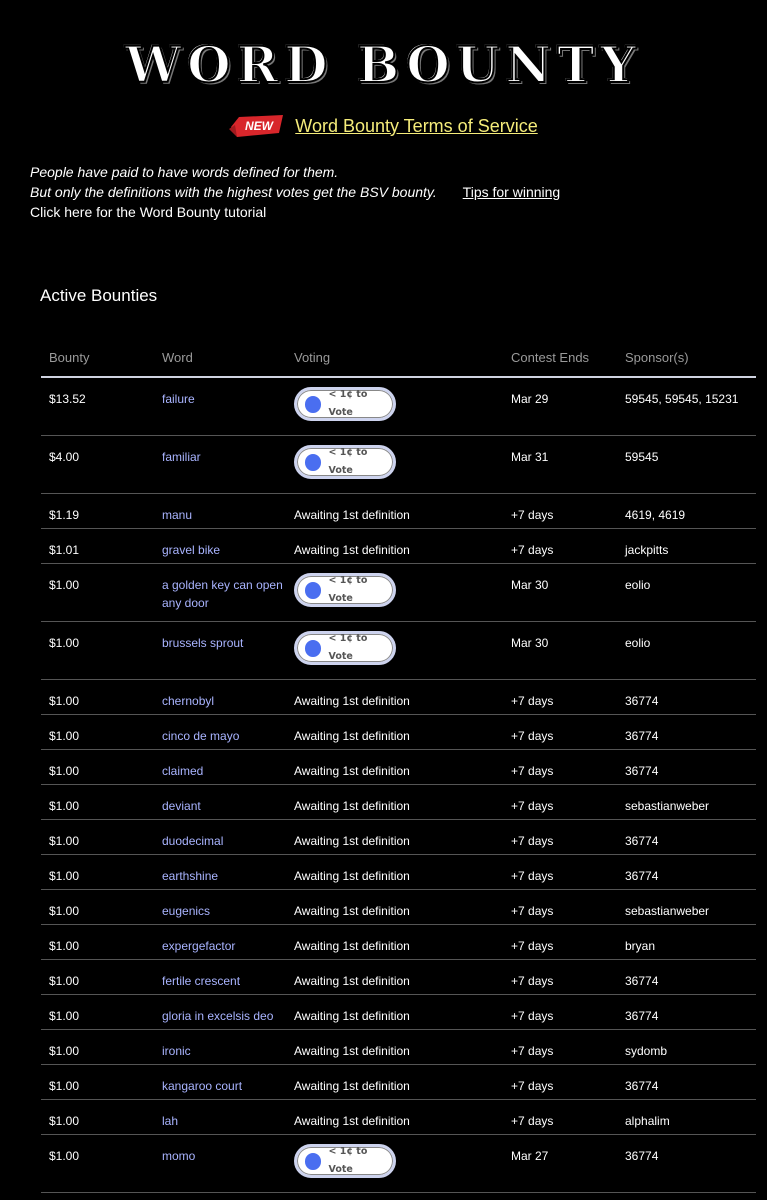  Describe the element at coordinates (97, 464) in the screenshot. I see `bounty-cell: $4.00` at that location.